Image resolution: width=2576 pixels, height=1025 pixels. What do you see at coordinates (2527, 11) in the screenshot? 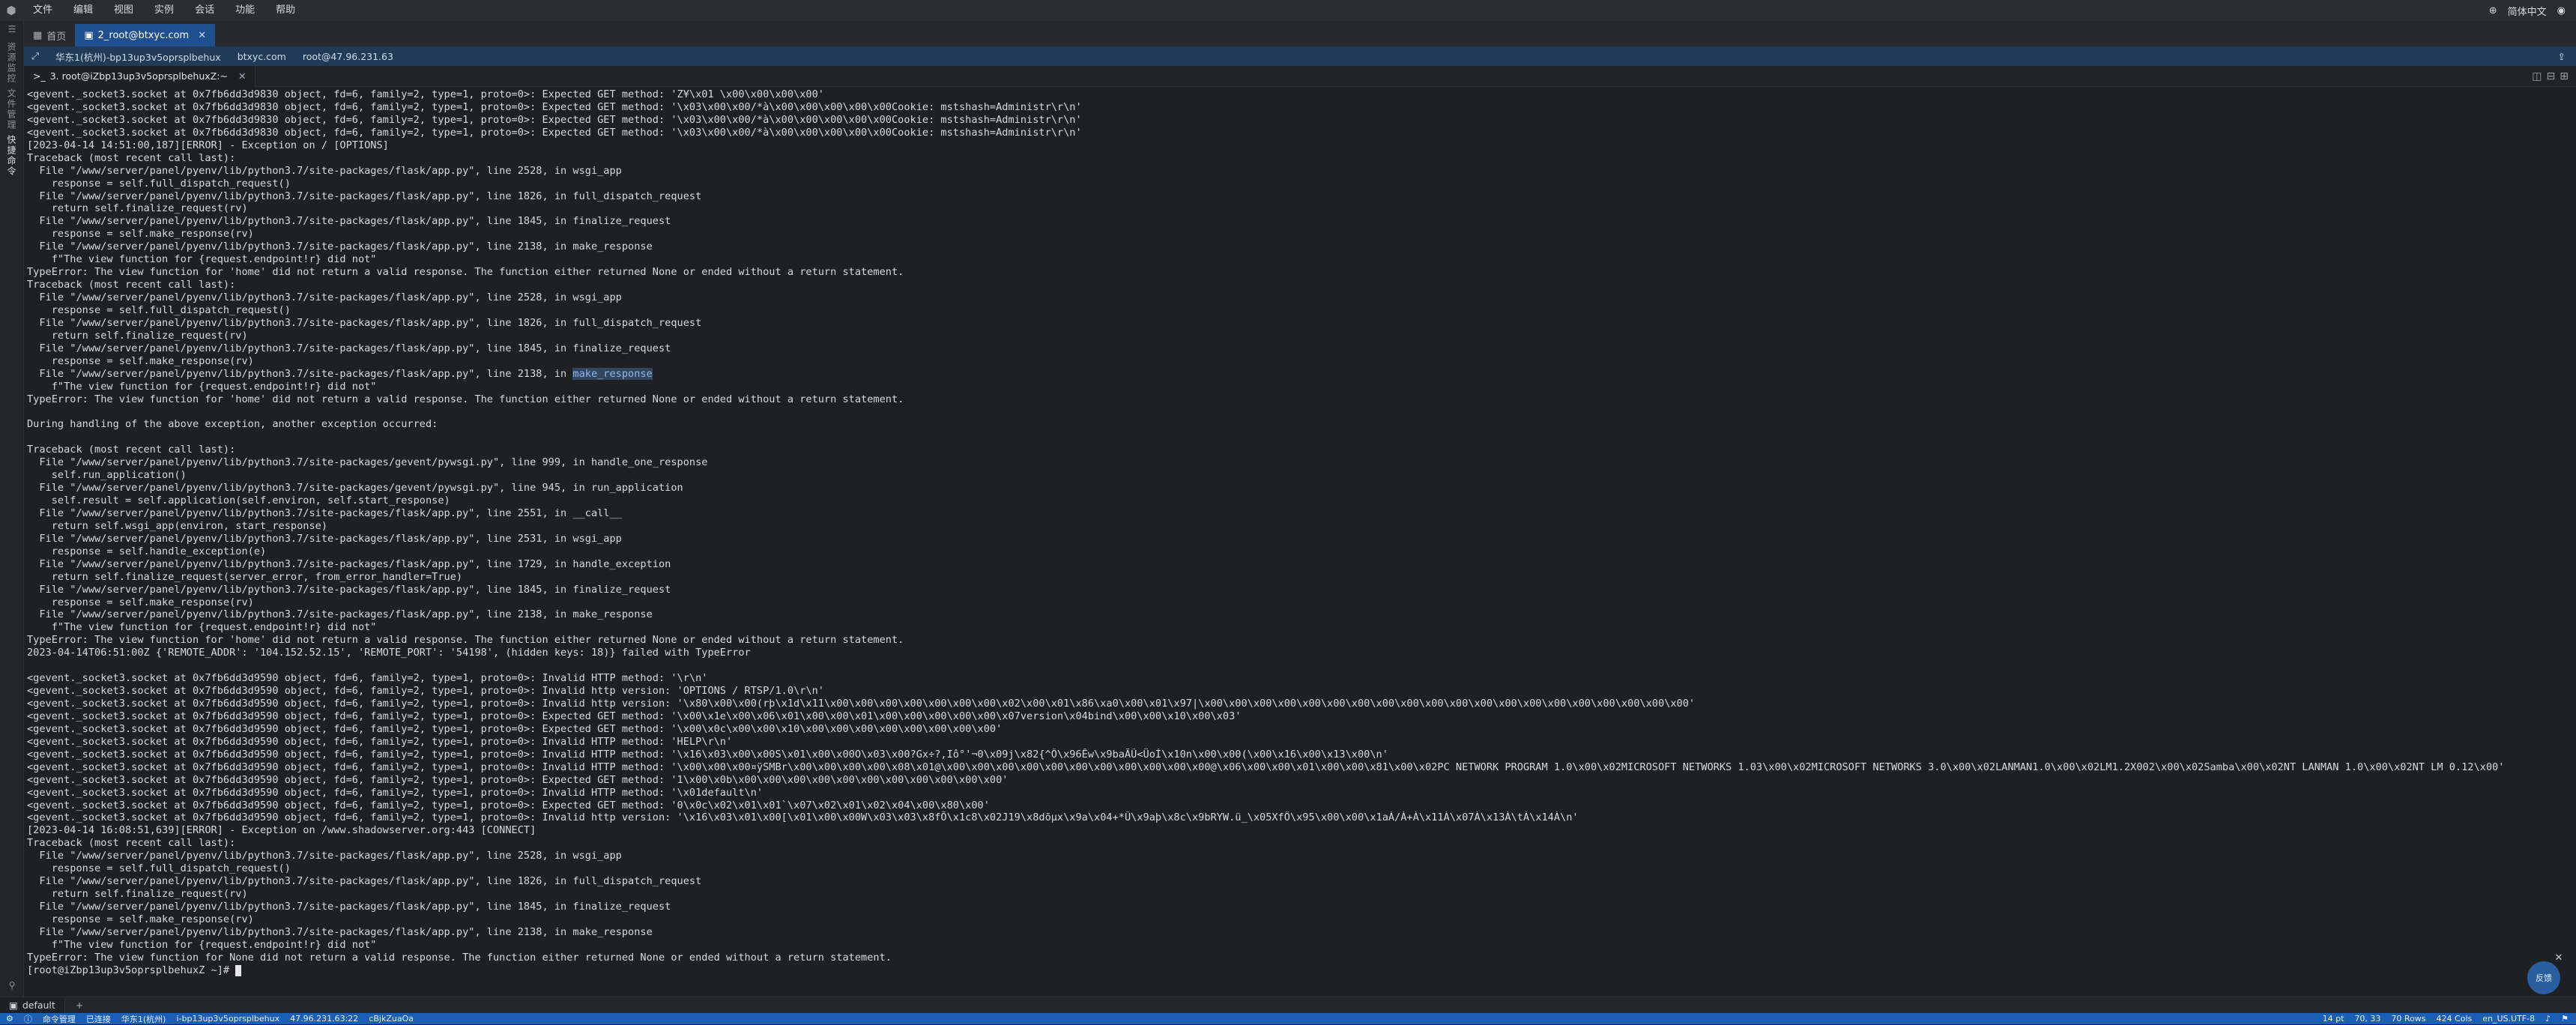
I see `language-select: 简体中文` at bounding box center [2527, 11].